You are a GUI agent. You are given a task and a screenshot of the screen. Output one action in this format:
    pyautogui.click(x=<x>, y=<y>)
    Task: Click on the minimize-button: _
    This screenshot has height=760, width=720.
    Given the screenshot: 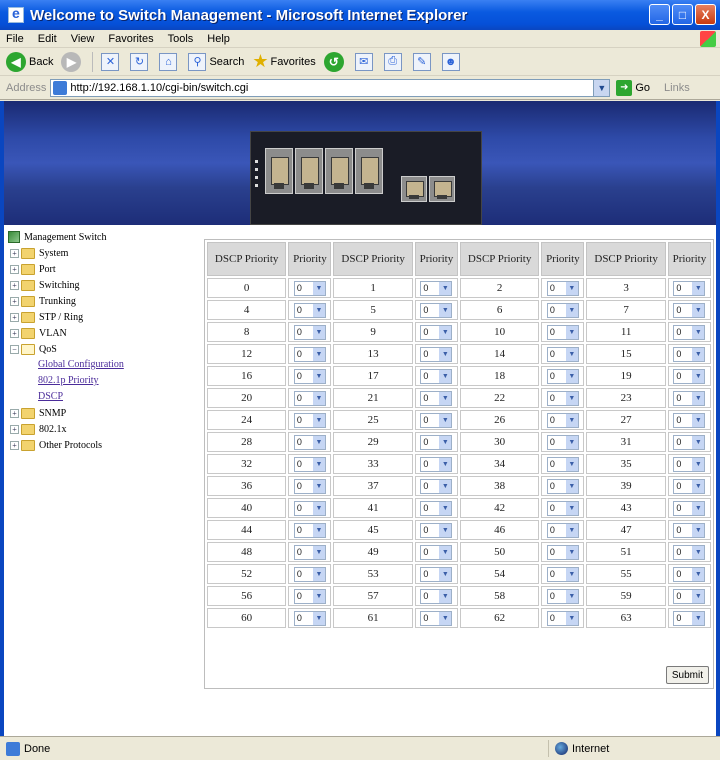 What is the action you would take?
    pyautogui.click(x=659, y=14)
    